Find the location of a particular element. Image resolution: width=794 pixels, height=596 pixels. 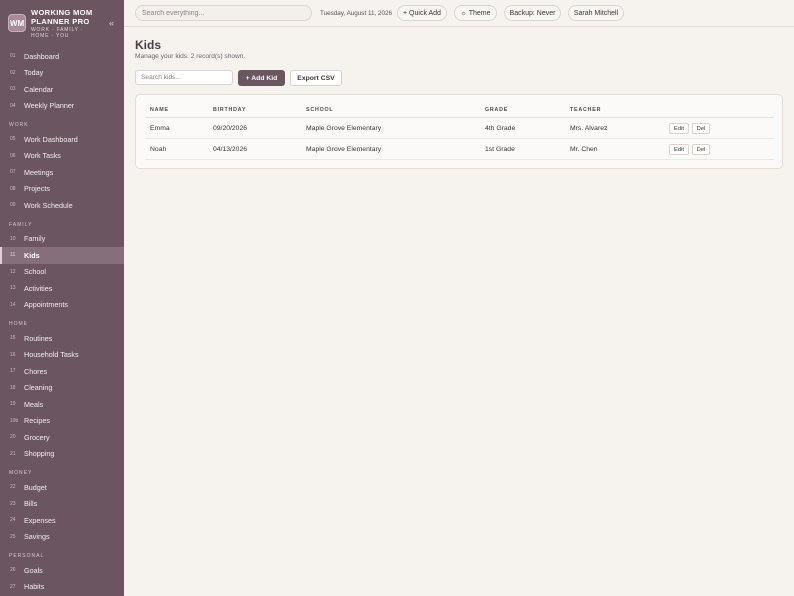

collapse-sidebar-icon: « is located at coordinates (111, 23).